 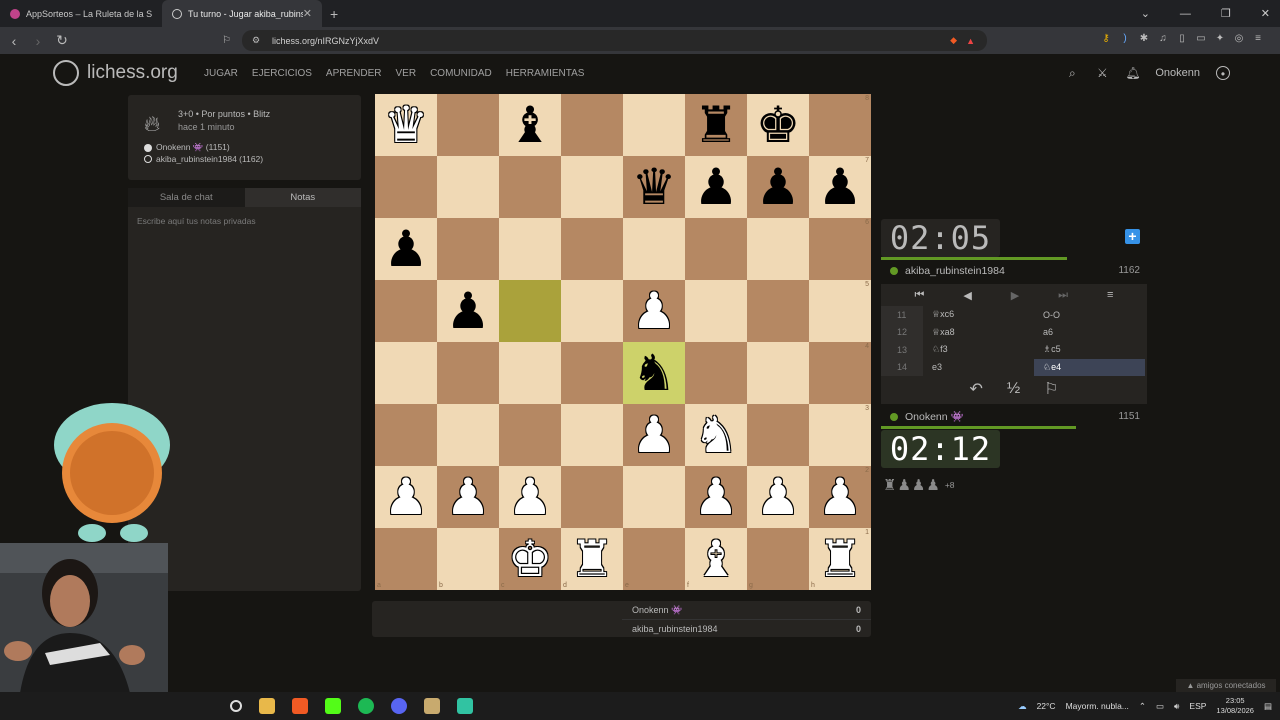 What do you see at coordinates (81, 13) in the screenshot?
I see `browser-tab-appsorteos: AppSorteos – La Ruleta de la Suerte` at bounding box center [81, 13].